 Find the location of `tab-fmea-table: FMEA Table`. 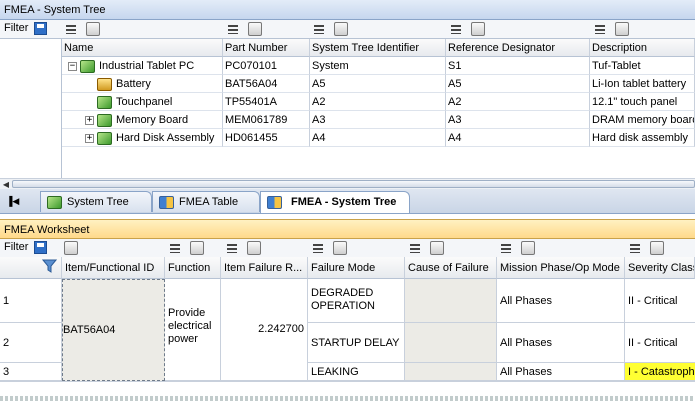

tab-fmea-table: FMEA Table is located at coordinates (206, 201).